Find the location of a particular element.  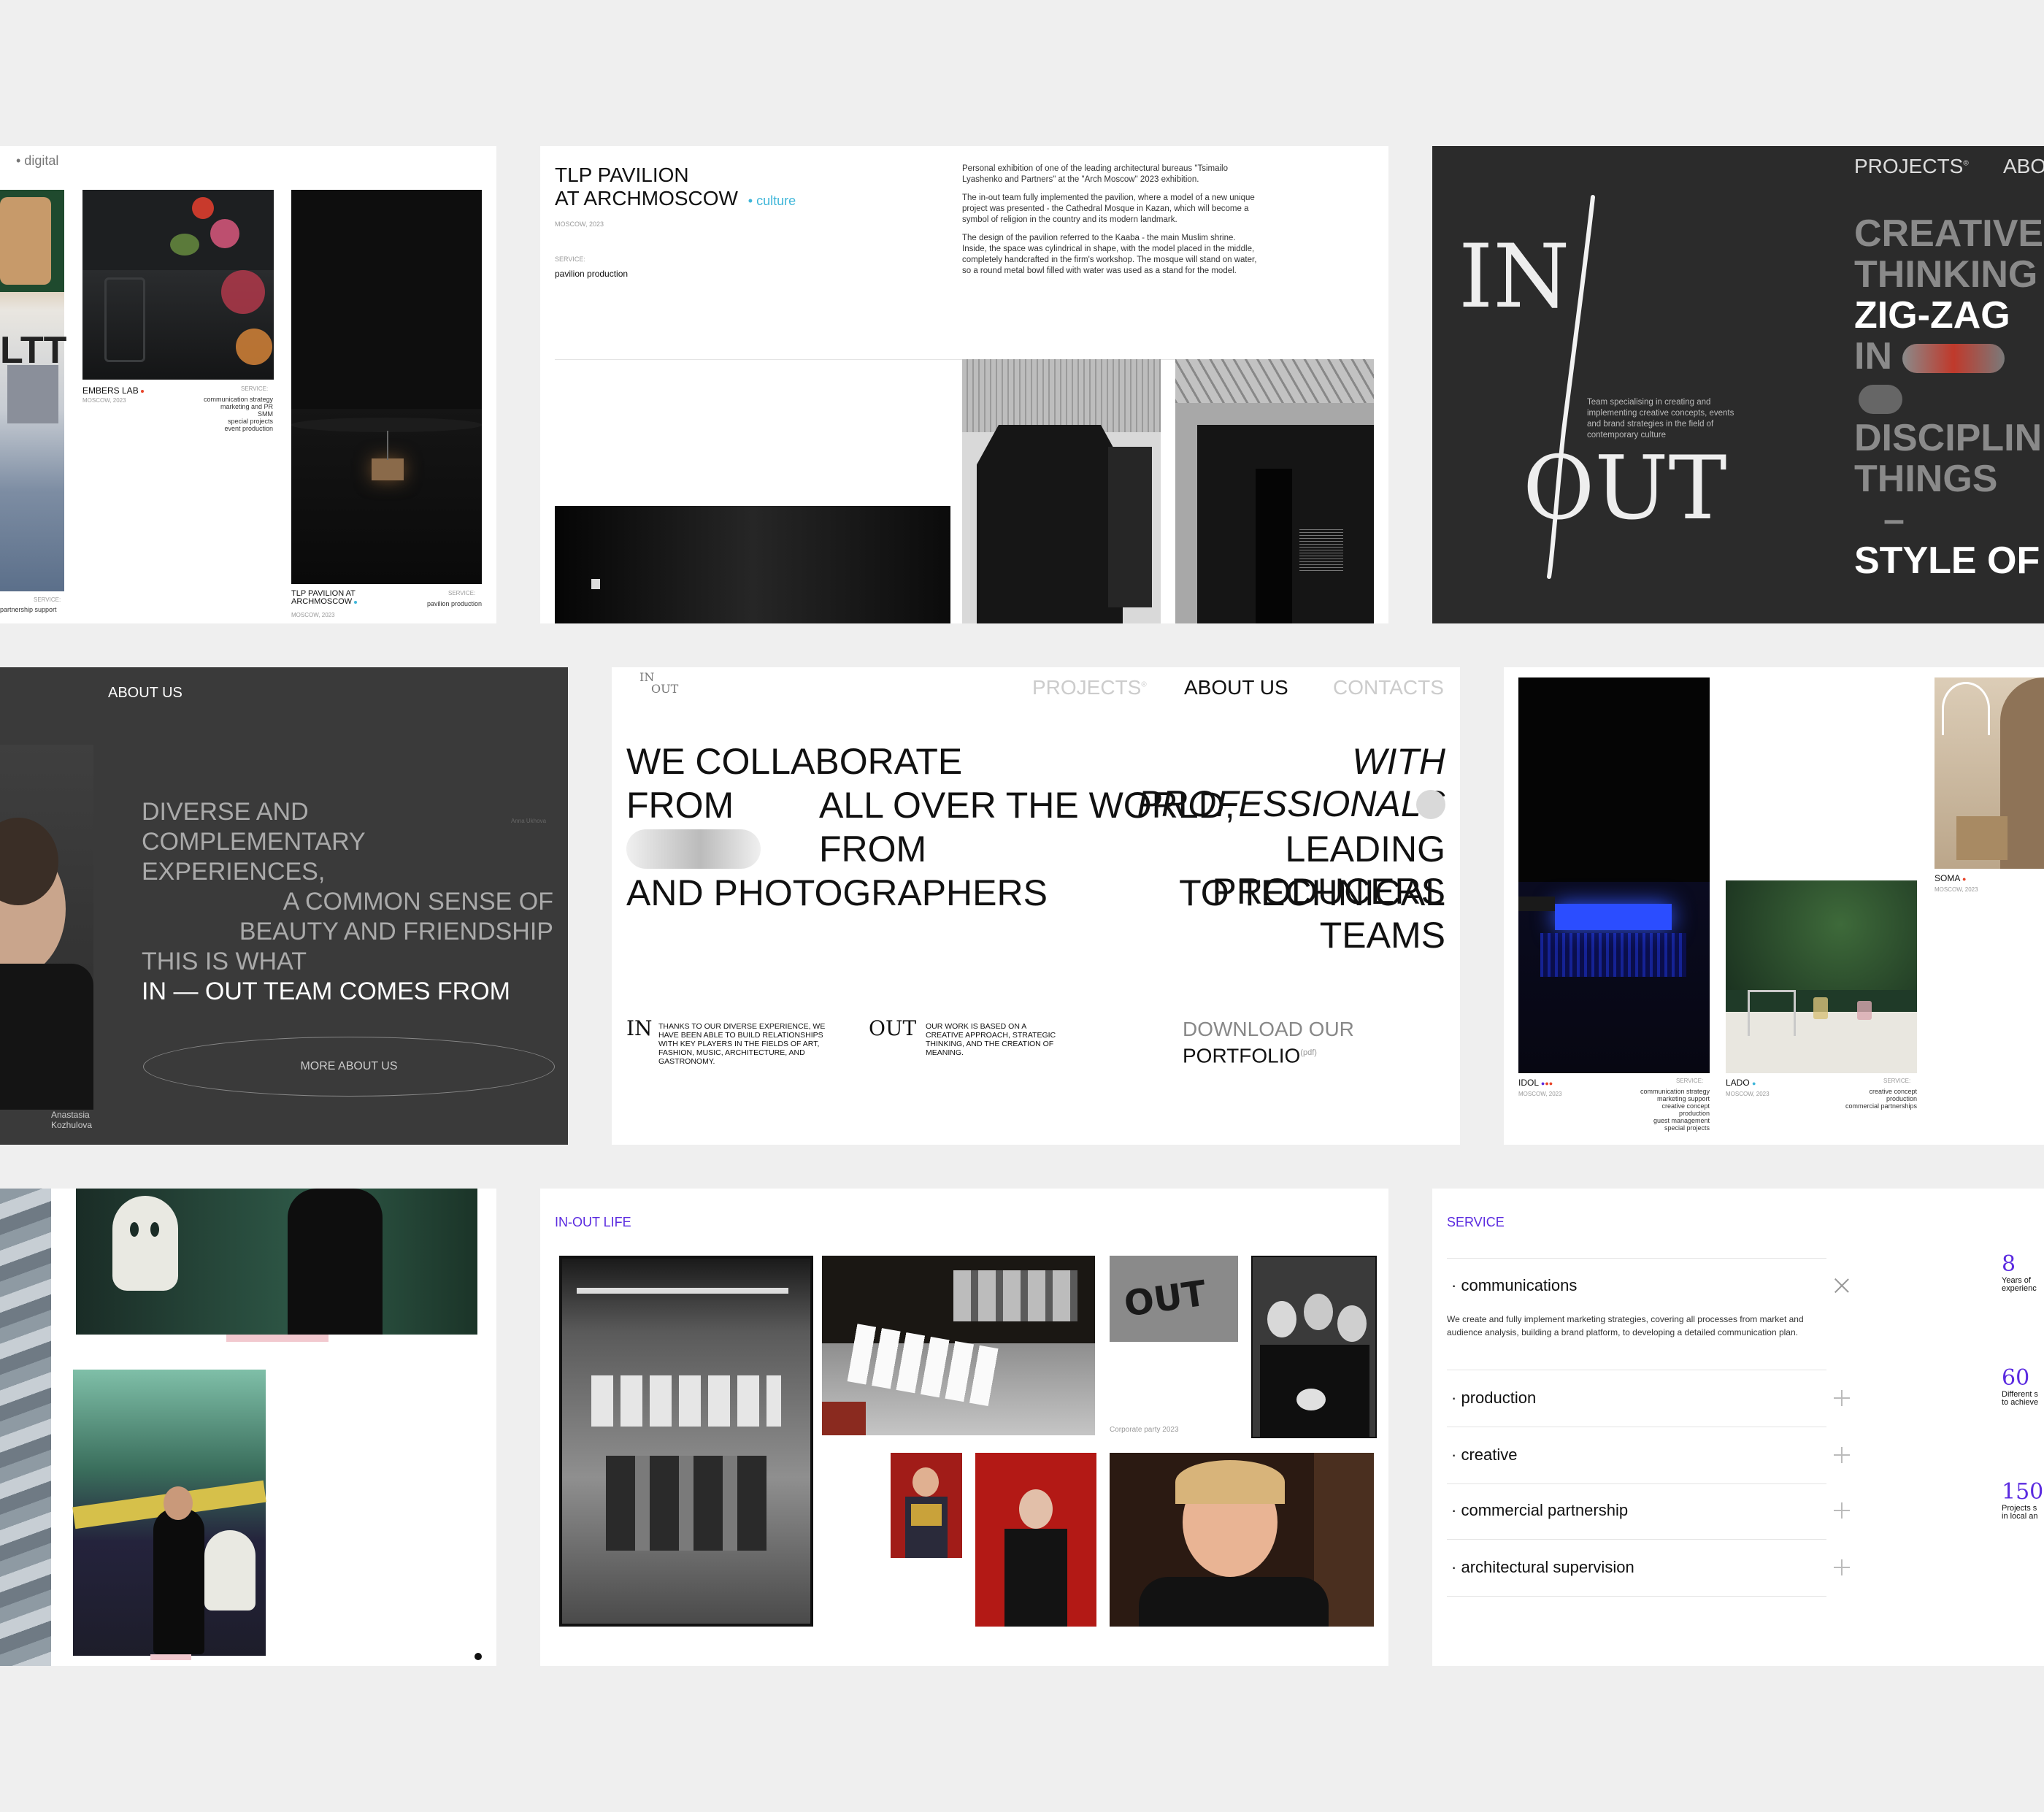

in-label: IN is located at coordinates (639, 1028).